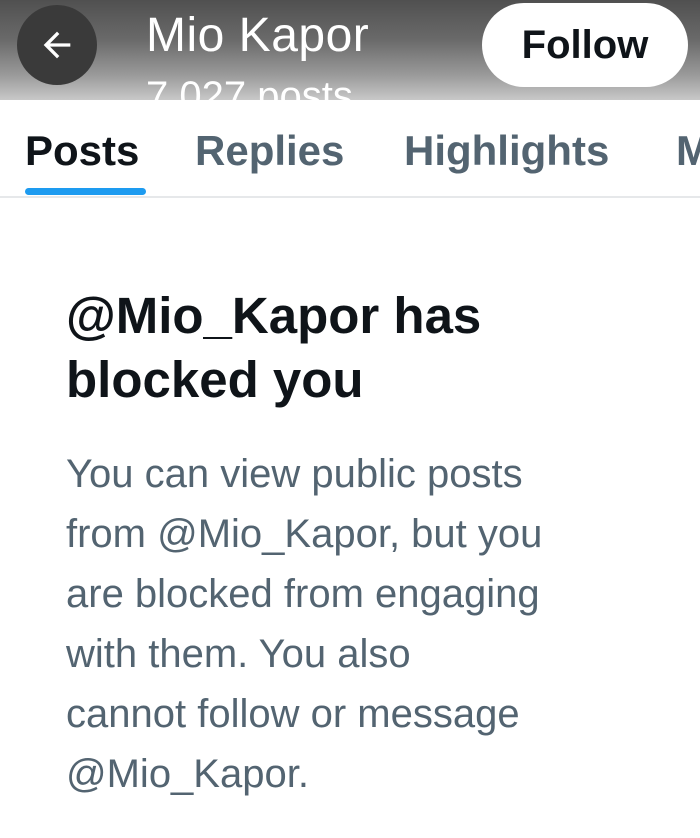 Image resolution: width=700 pixels, height=838 pixels. I want to click on back-button, so click(57, 45).